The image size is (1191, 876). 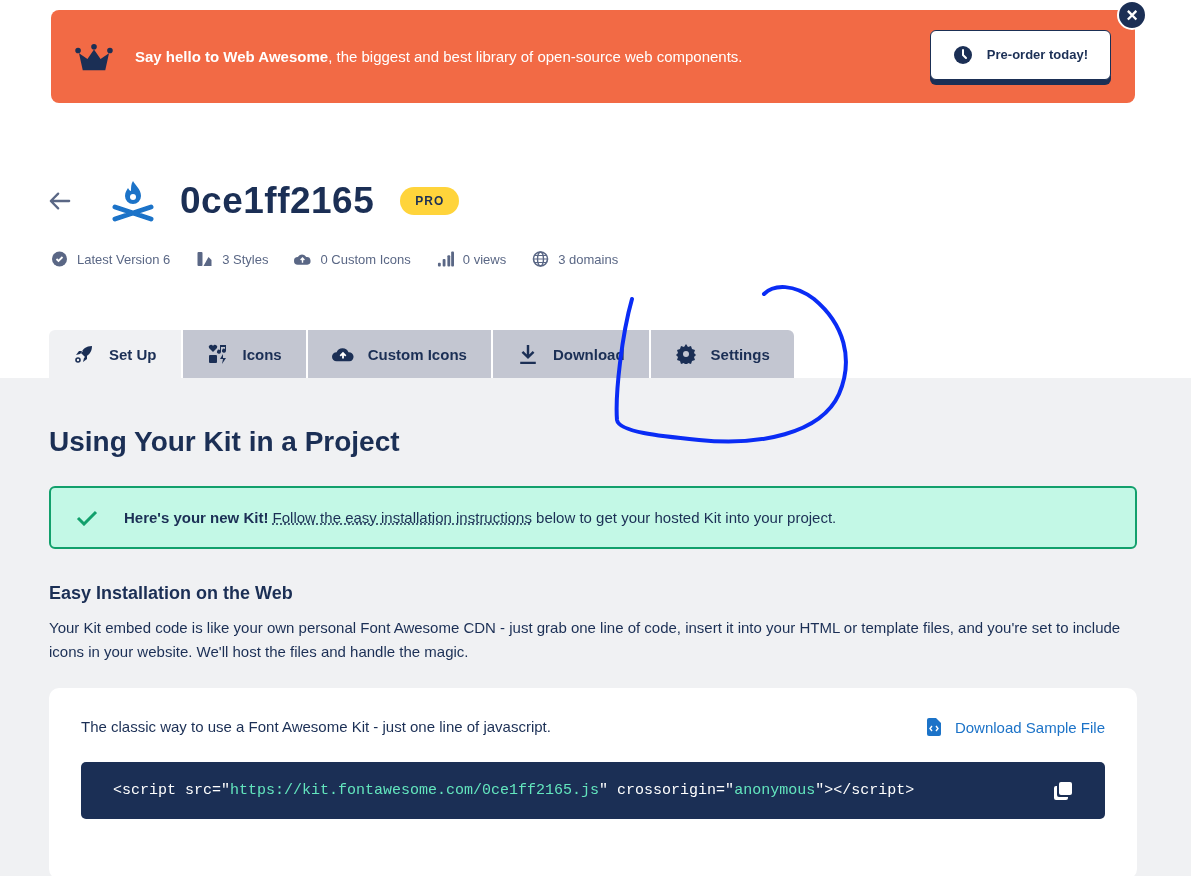 What do you see at coordinates (933, 727) in the screenshot?
I see `code-file-icon` at bounding box center [933, 727].